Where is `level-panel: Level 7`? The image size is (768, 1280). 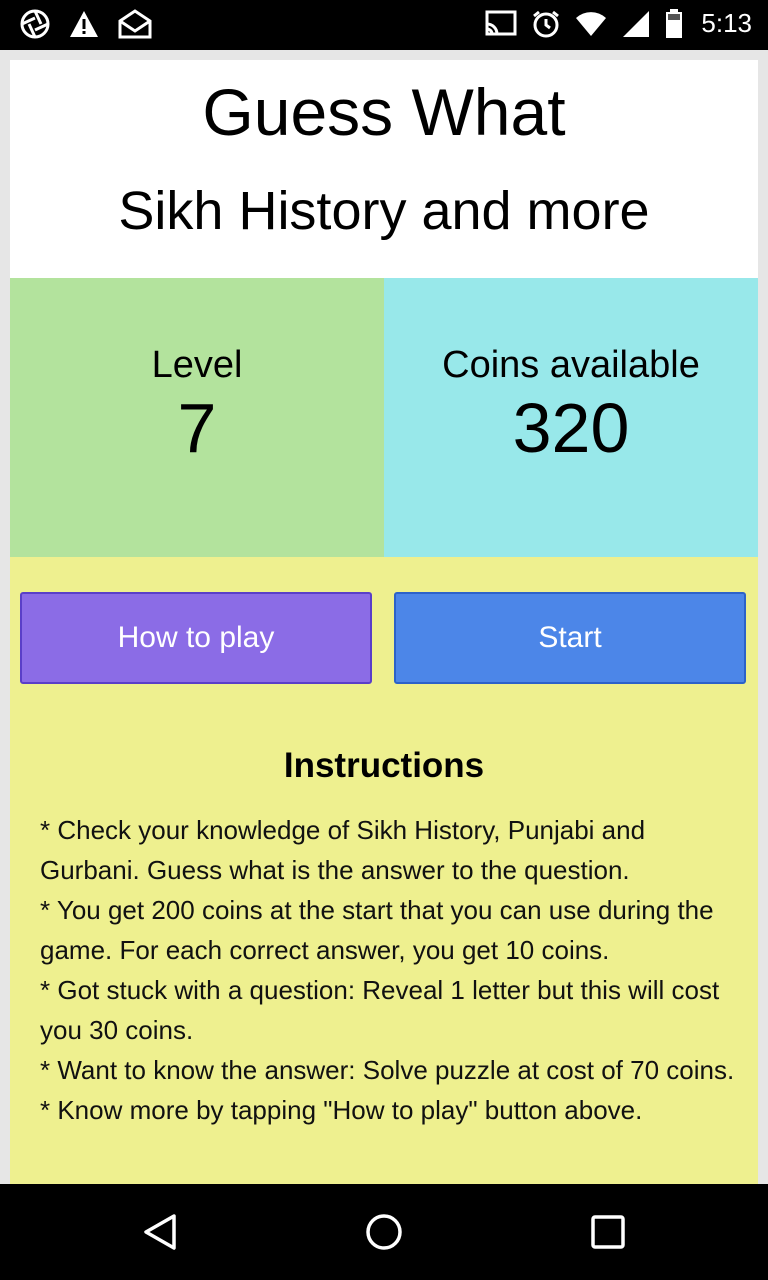 level-panel: Level 7 is located at coordinates (197, 417).